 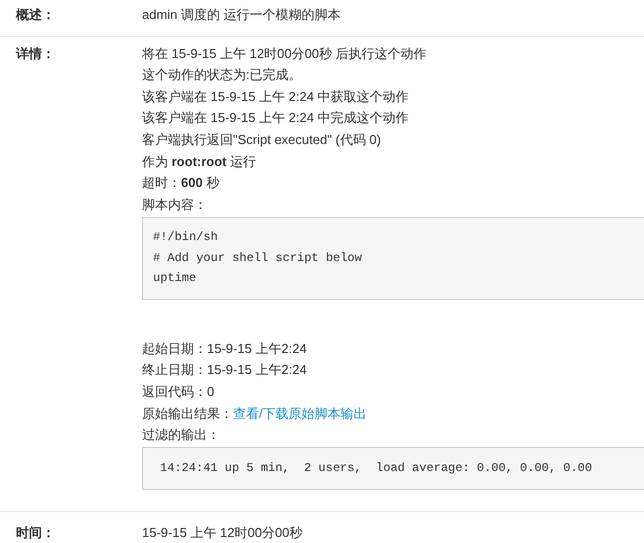 What do you see at coordinates (261, 139) in the screenshot?
I see `detail-text: 客户端执行返回"Script executed" (代码 0)` at bounding box center [261, 139].